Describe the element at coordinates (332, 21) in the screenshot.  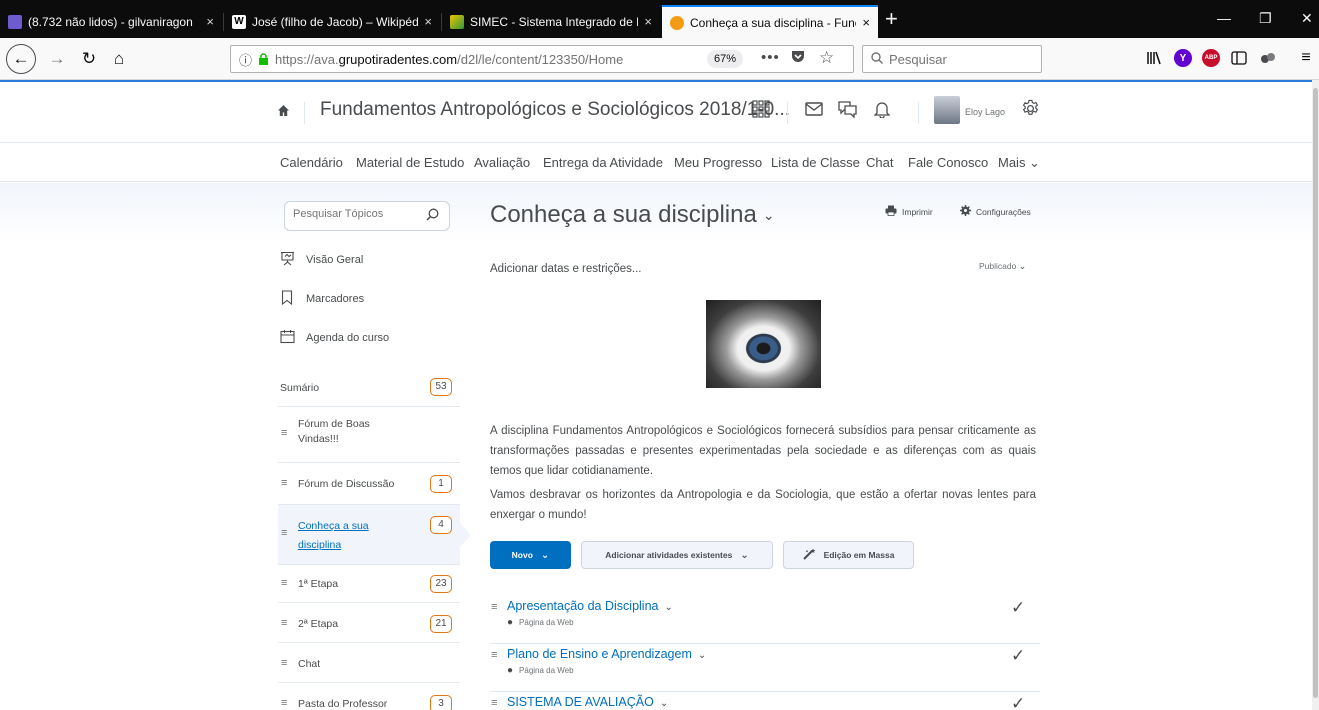
I see `browser-tab: W José (filho de Jacob) – Wikipédi ×` at that location.